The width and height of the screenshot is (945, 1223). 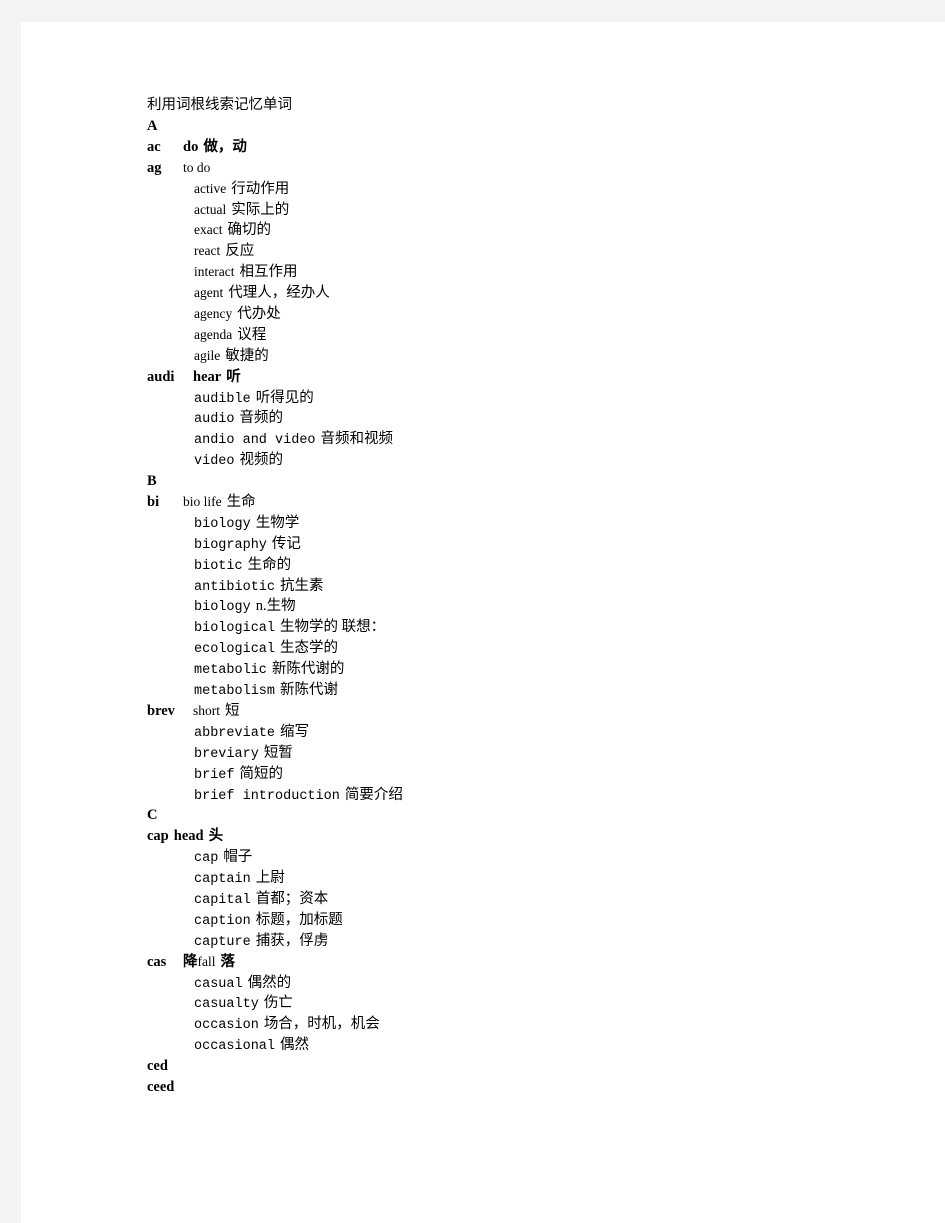 What do you see at coordinates (209, 293) in the screenshot?
I see `entry-word: agent` at bounding box center [209, 293].